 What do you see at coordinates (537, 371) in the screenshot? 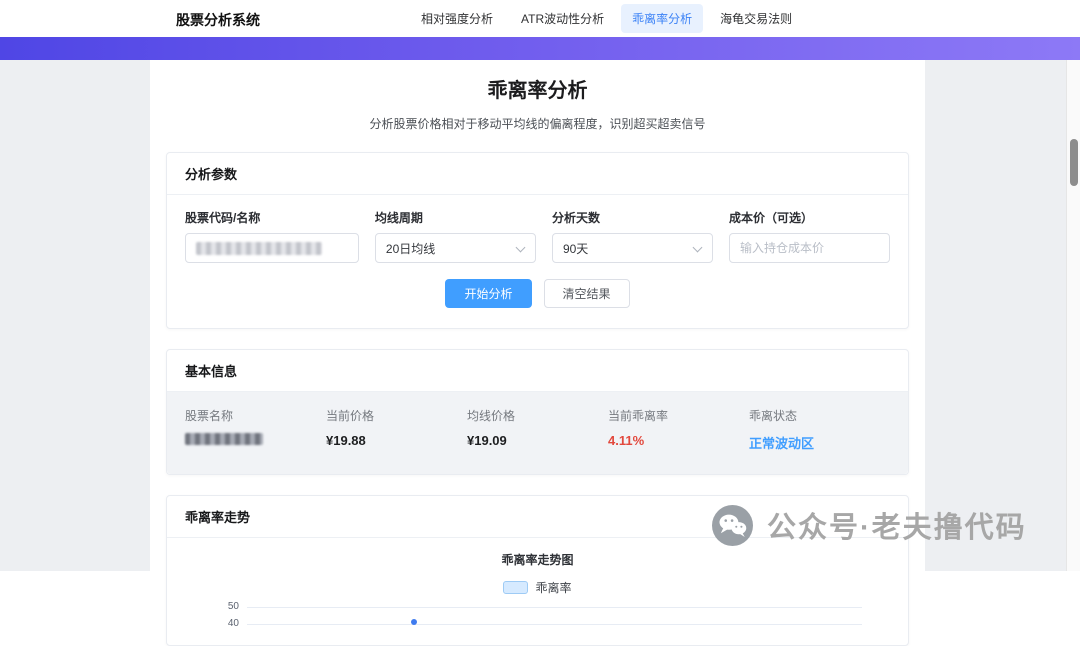
I see `basic-info-card-title: 基本信息` at bounding box center [537, 371].